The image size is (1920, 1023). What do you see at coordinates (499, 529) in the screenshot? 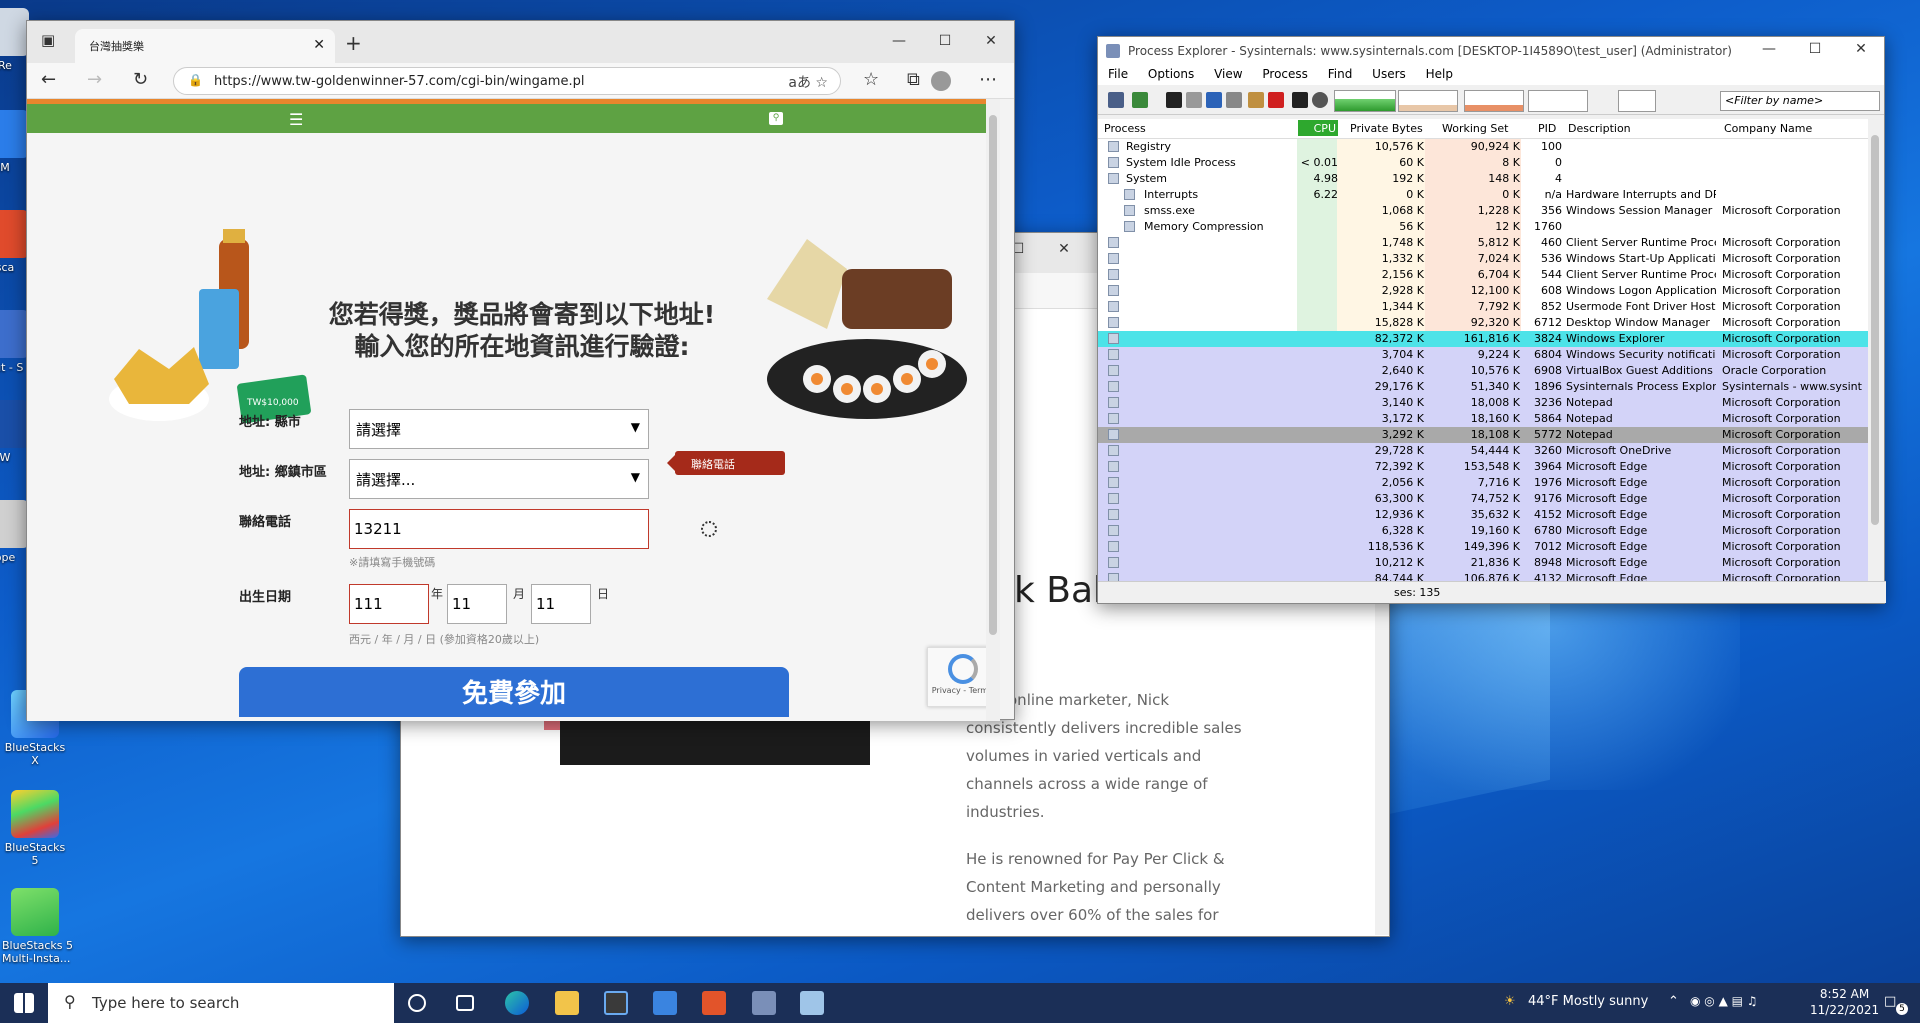
I see `phone-input: 13211` at bounding box center [499, 529].